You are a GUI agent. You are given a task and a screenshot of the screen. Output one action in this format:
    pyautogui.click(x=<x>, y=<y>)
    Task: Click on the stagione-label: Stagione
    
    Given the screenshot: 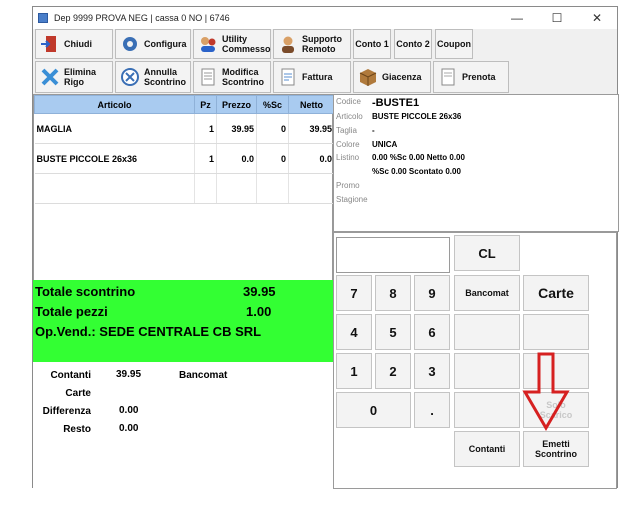 What is the action you would take?
    pyautogui.click(x=352, y=199)
    